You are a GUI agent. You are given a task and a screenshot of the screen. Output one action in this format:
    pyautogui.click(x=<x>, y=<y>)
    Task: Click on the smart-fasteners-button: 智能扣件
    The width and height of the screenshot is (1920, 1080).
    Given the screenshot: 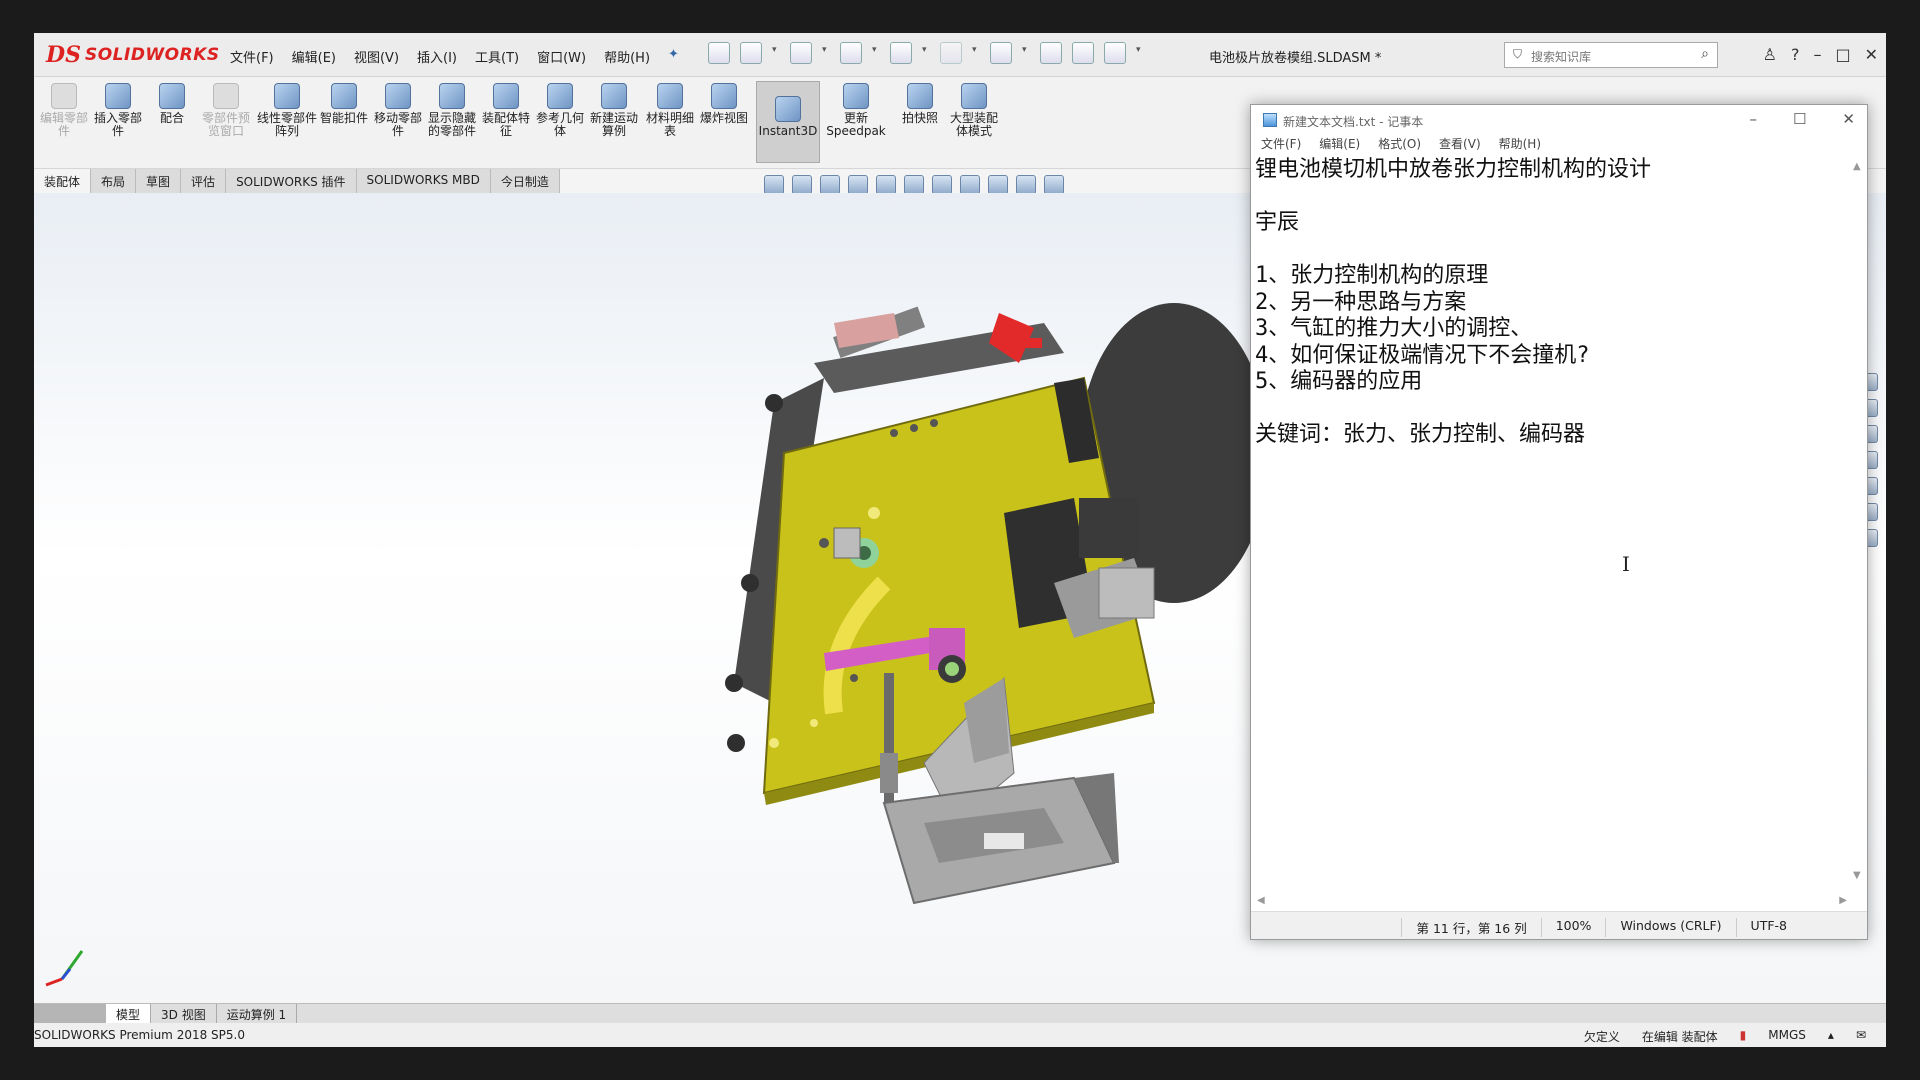 What is the action you would take?
    pyautogui.click(x=344, y=104)
    